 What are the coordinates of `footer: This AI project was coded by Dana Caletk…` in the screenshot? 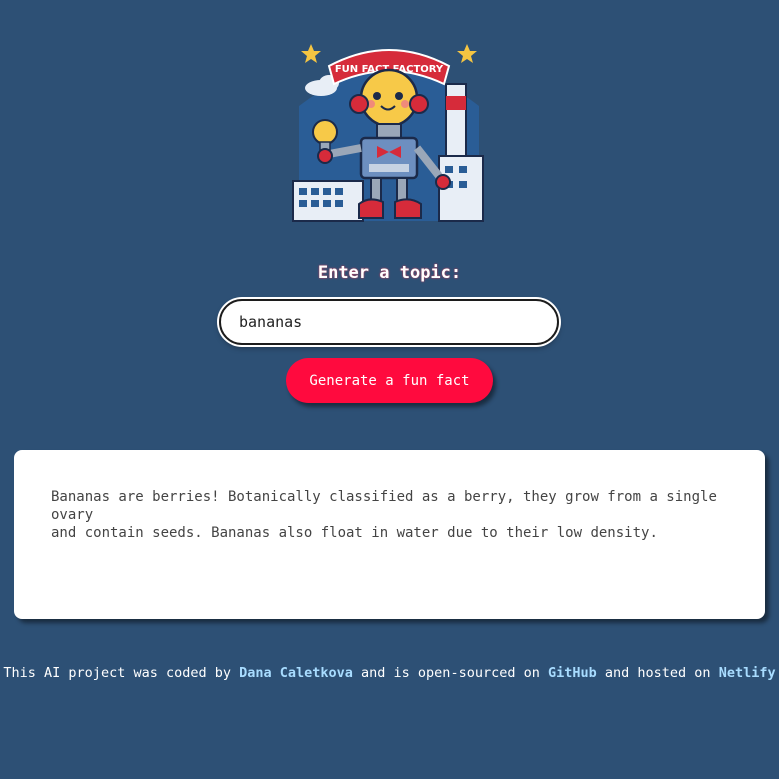 It's located at (389, 673).